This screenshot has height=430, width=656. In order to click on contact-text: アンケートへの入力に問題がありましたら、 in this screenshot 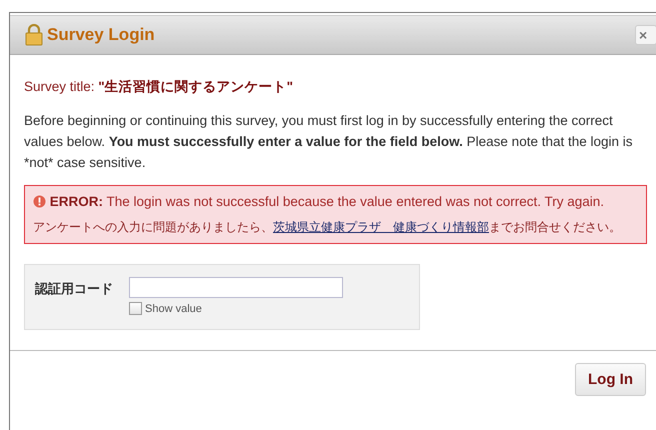, I will do `click(153, 227)`.